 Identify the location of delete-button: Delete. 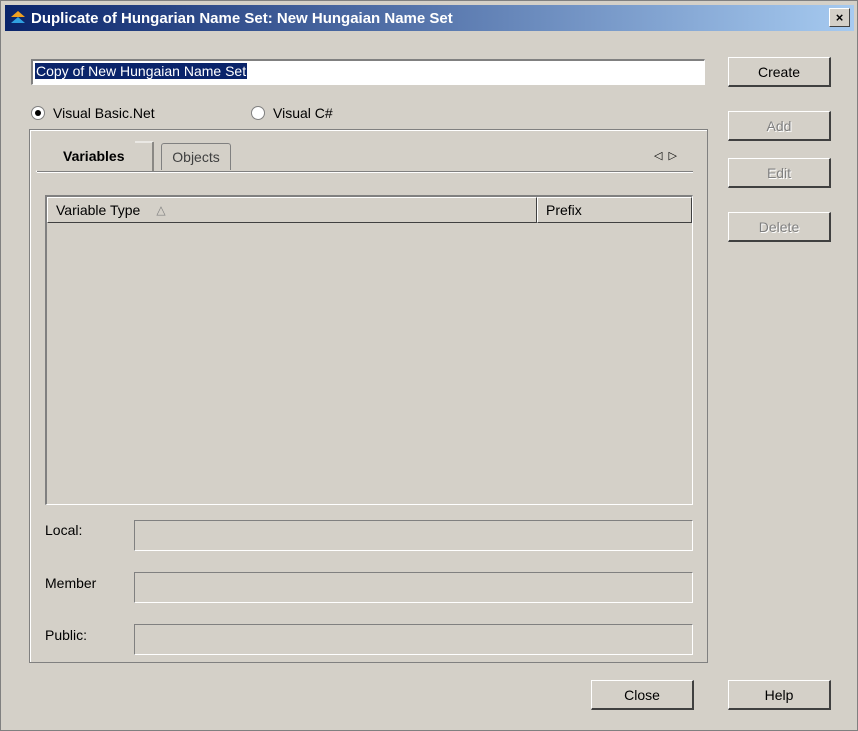
(779, 227).